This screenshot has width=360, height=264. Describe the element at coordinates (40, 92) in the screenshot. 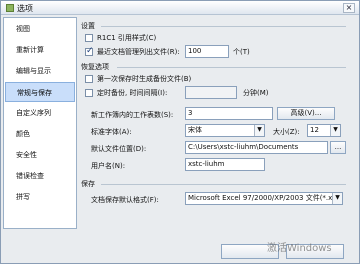

I see `sidebar-item-general-save: 常规与保存` at that location.